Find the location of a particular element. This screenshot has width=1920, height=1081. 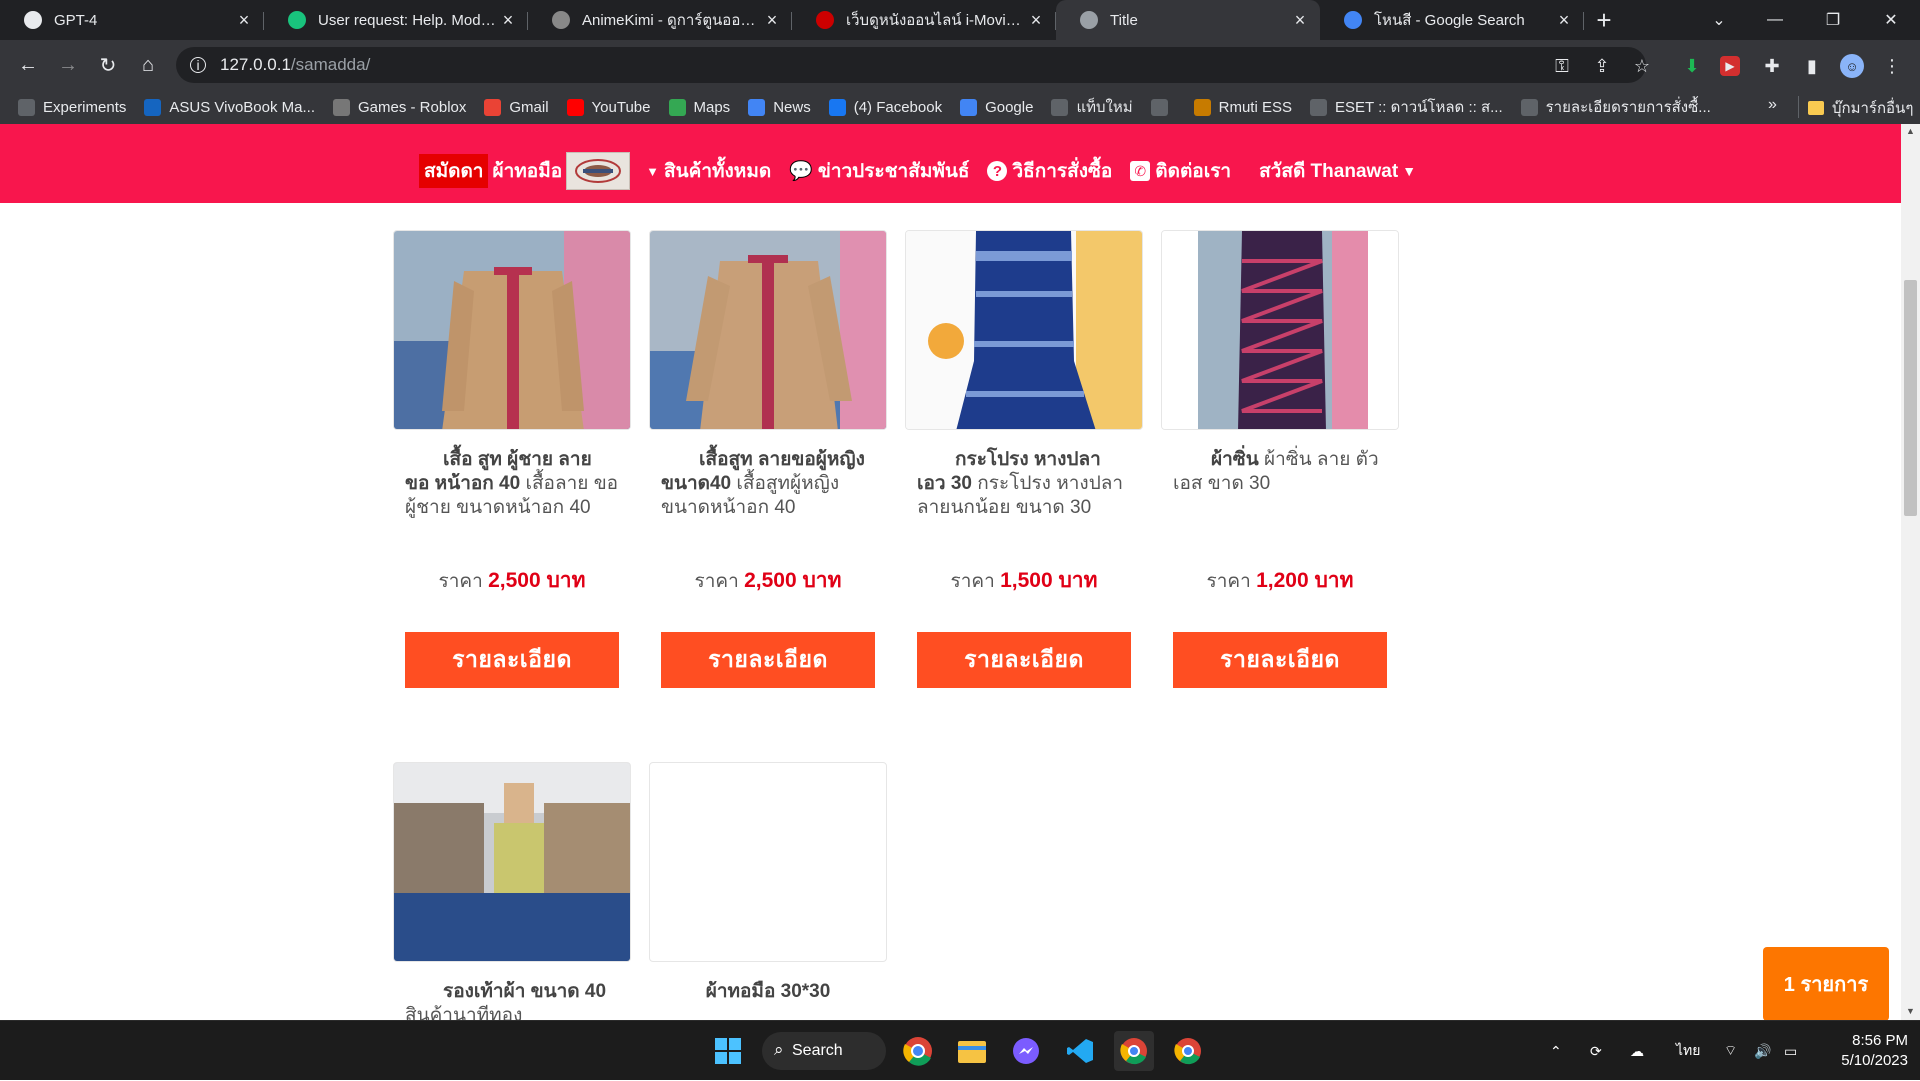

browser-tab: โหนสี - Google Search × is located at coordinates (1452, 20).